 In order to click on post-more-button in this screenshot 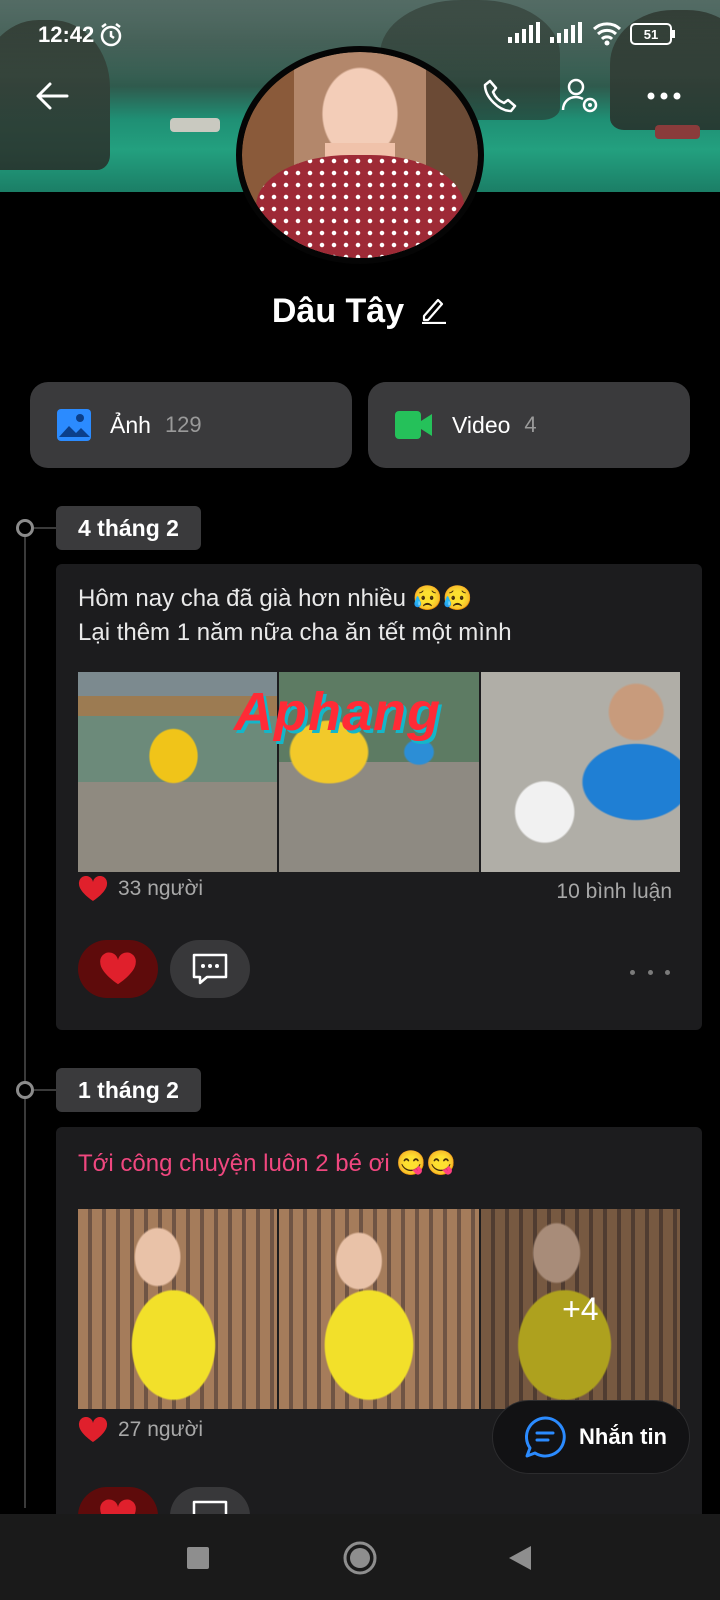, I will do `click(650, 972)`.